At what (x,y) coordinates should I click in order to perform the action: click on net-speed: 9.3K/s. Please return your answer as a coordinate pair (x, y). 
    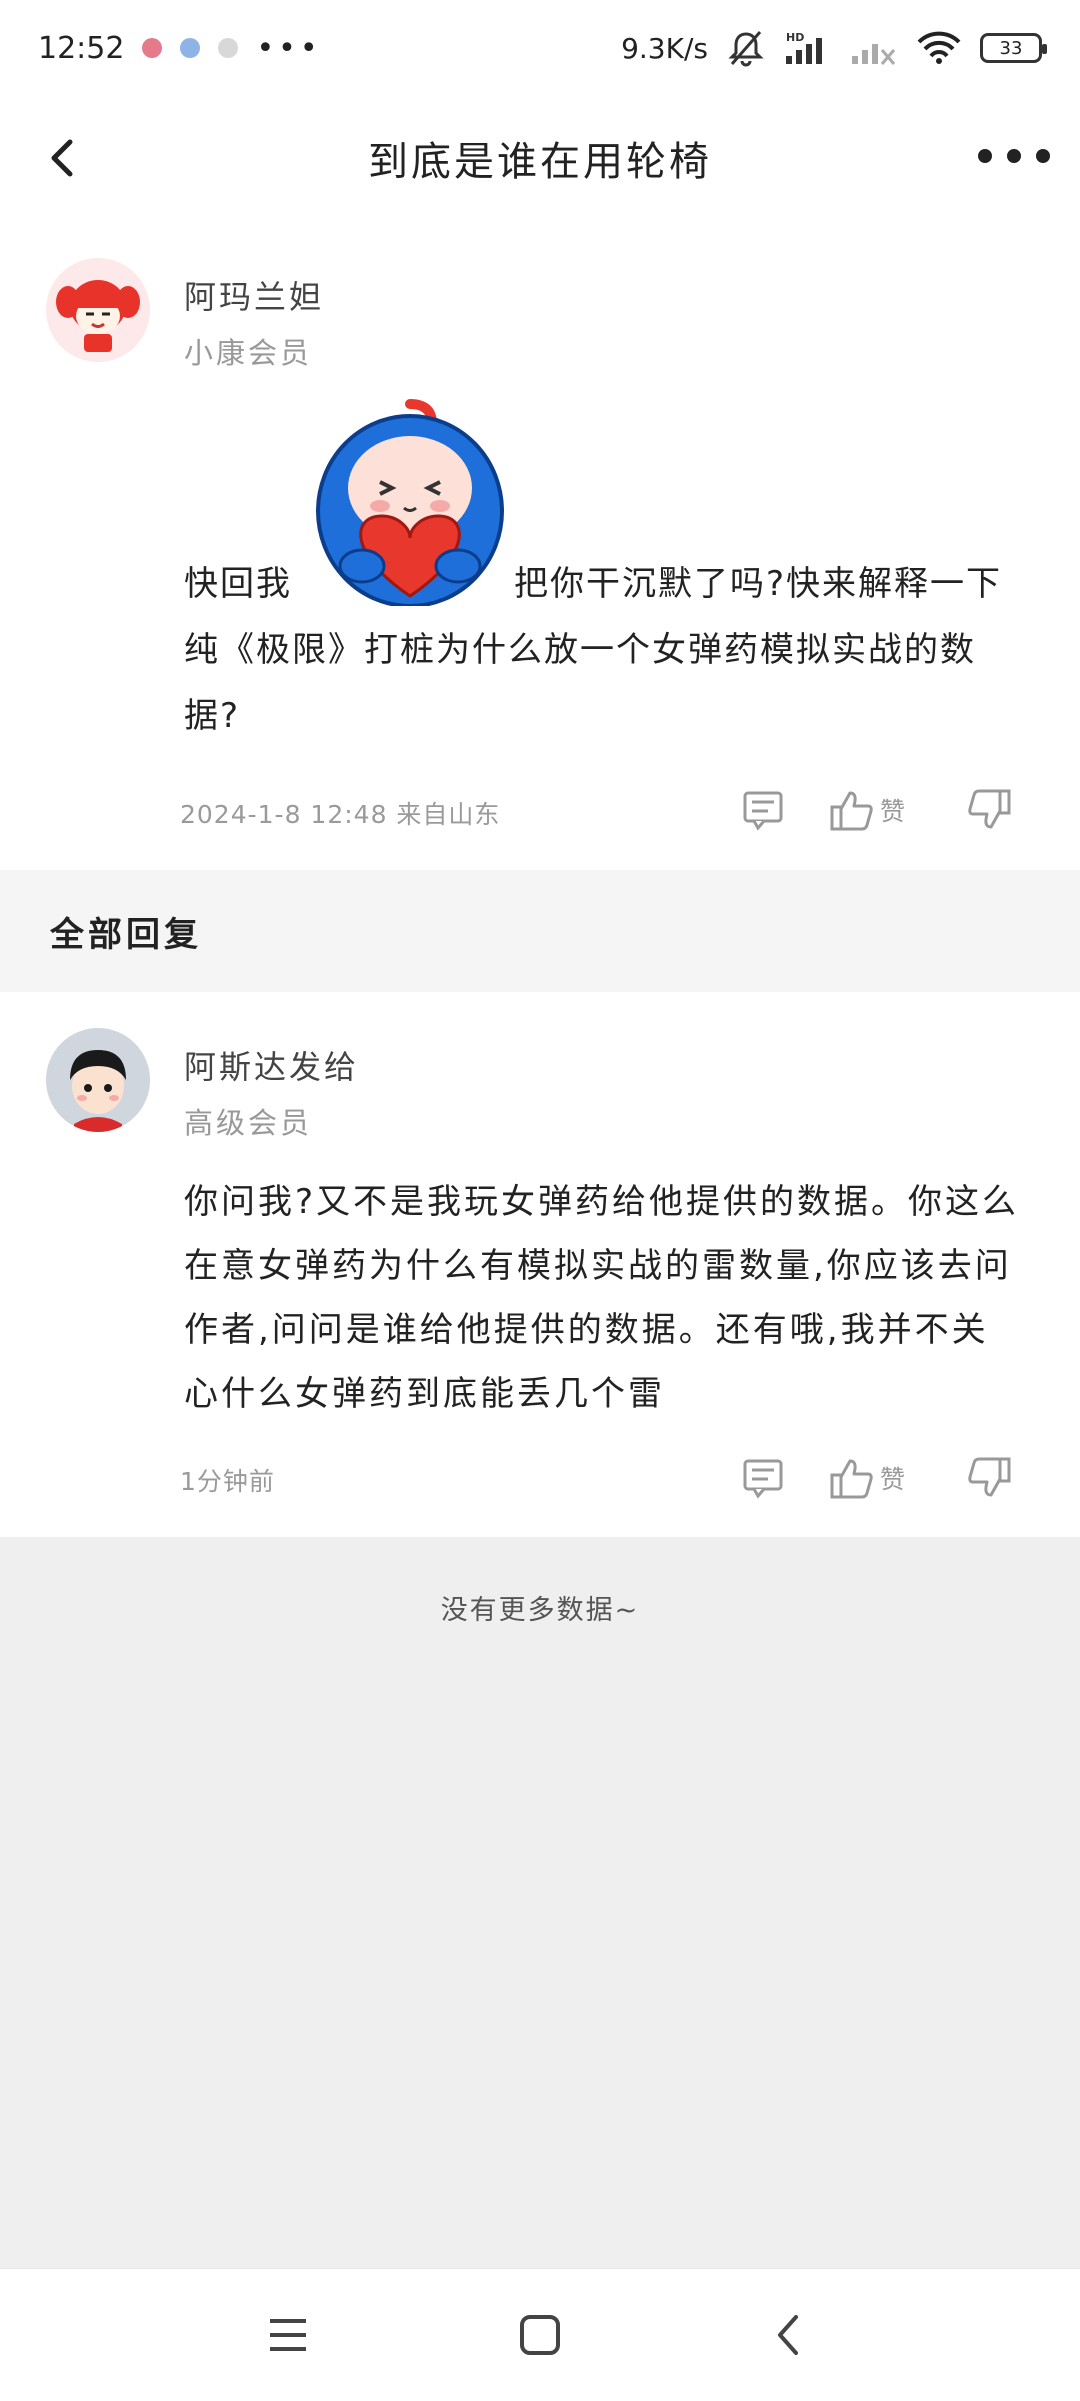
    Looking at the image, I should click on (664, 48).